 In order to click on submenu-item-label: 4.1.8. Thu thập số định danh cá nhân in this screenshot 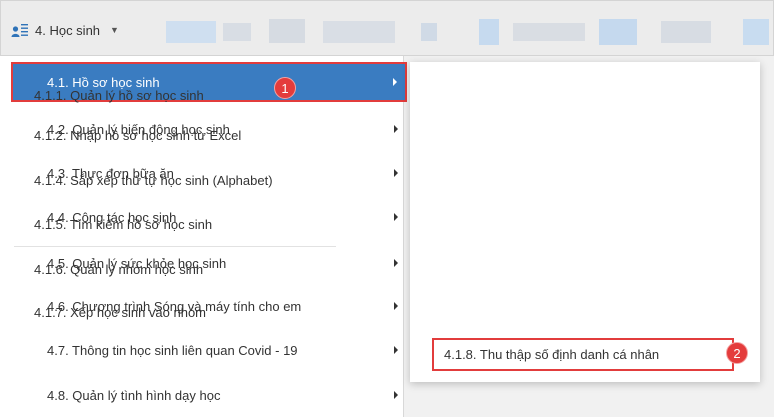, I will do `click(552, 354)`.